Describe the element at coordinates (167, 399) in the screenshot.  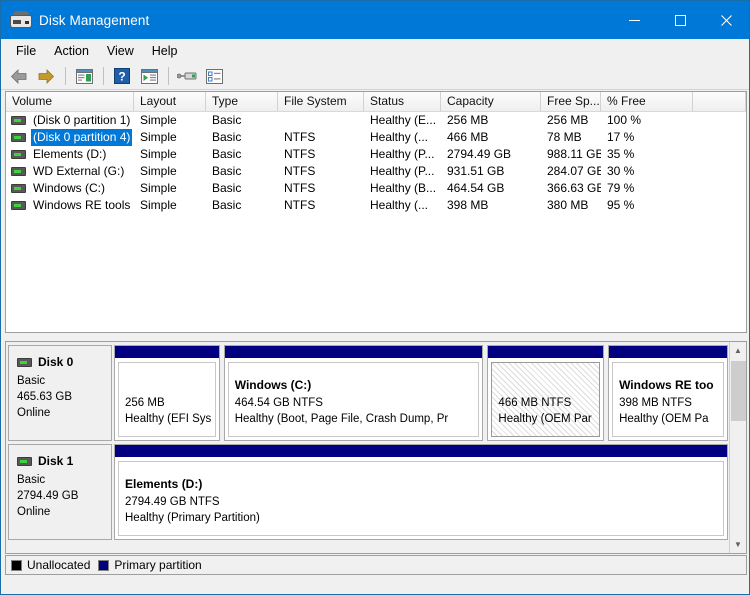
I see `partition-details: 256 MB Healthy (EFI Sys` at that location.